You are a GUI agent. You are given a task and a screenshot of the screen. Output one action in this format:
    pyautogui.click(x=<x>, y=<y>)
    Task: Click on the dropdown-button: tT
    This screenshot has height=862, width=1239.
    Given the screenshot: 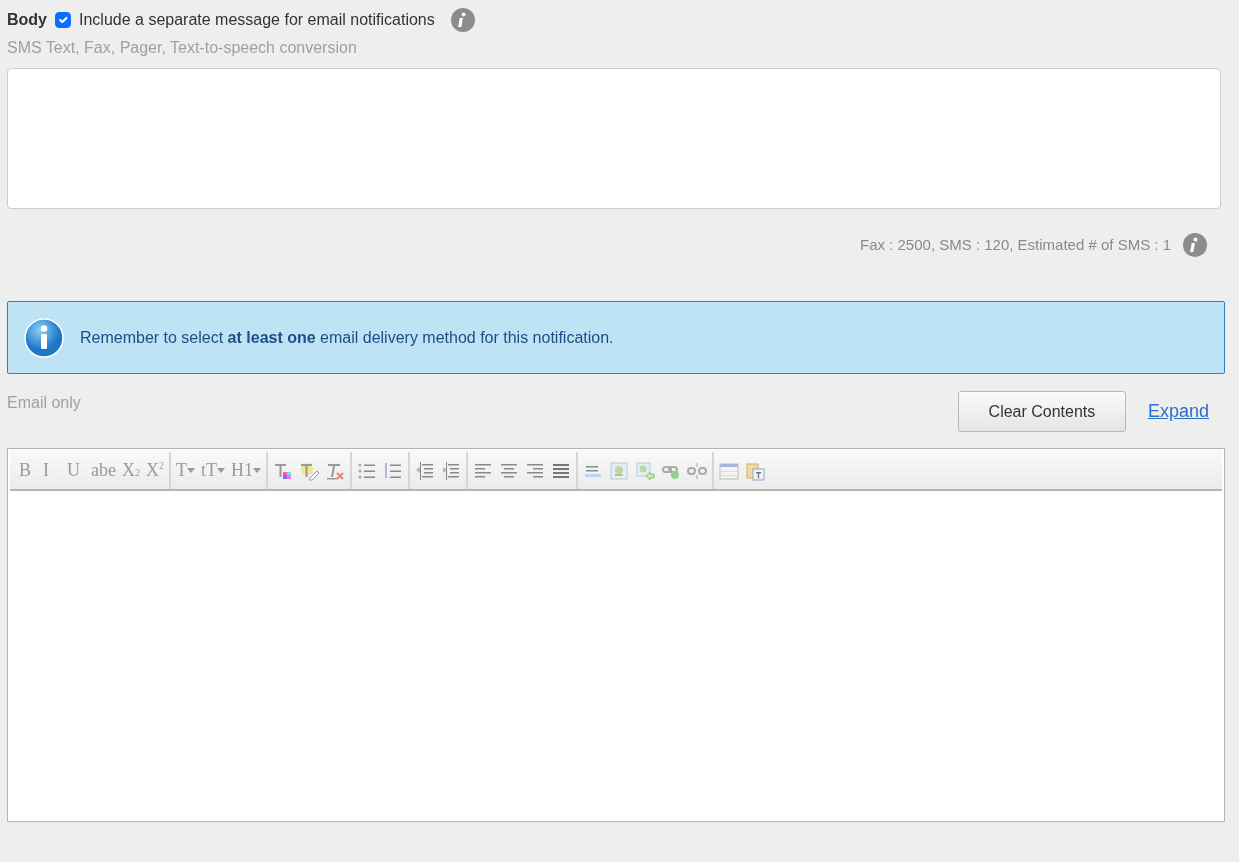 What is the action you would take?
    pyautogui.click(x=213, y=470)
    